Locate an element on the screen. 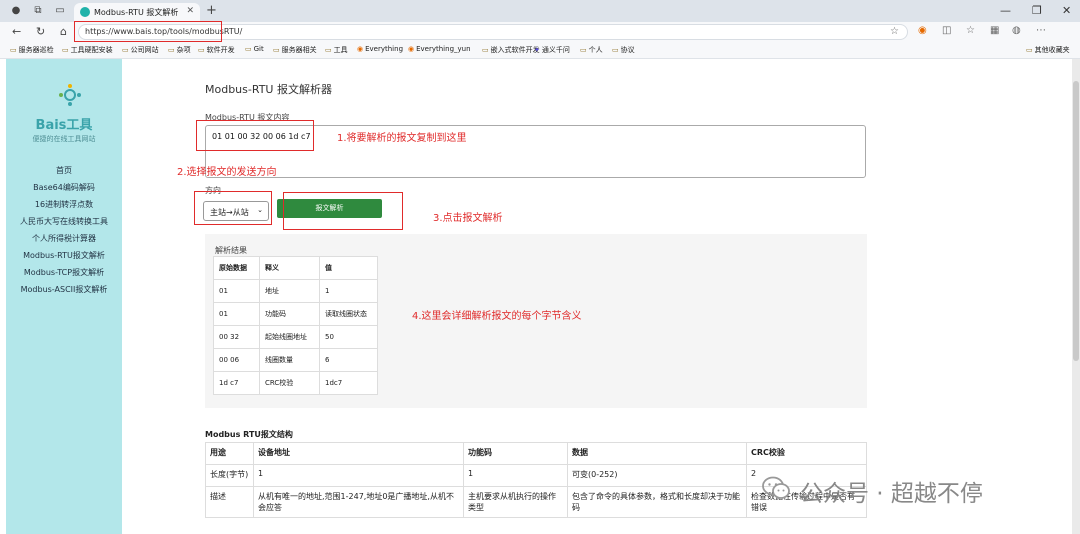  structure-header: 设备地址 is located at coordinates (358, 453).